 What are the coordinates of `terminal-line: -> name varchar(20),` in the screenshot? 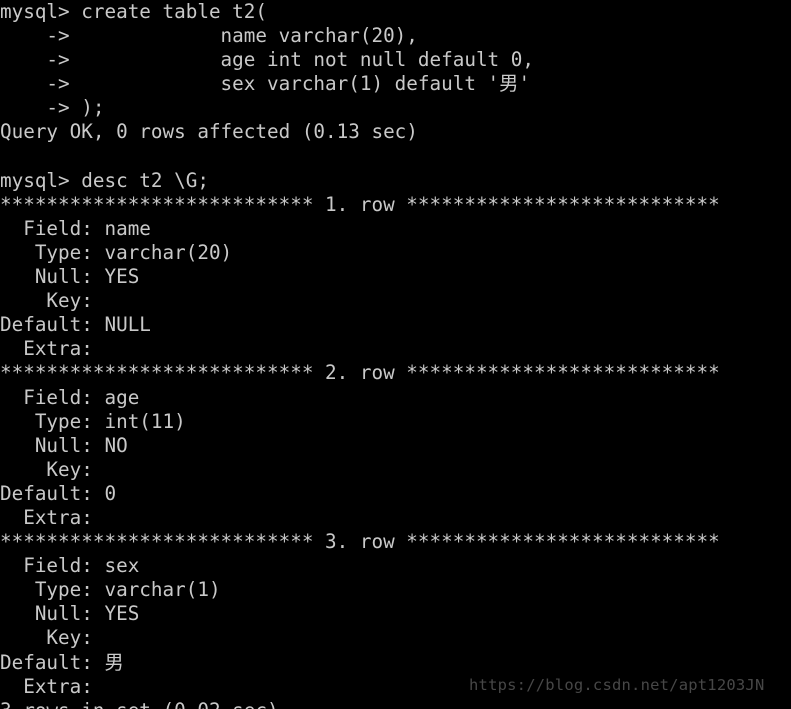 It's located at (209, 36).